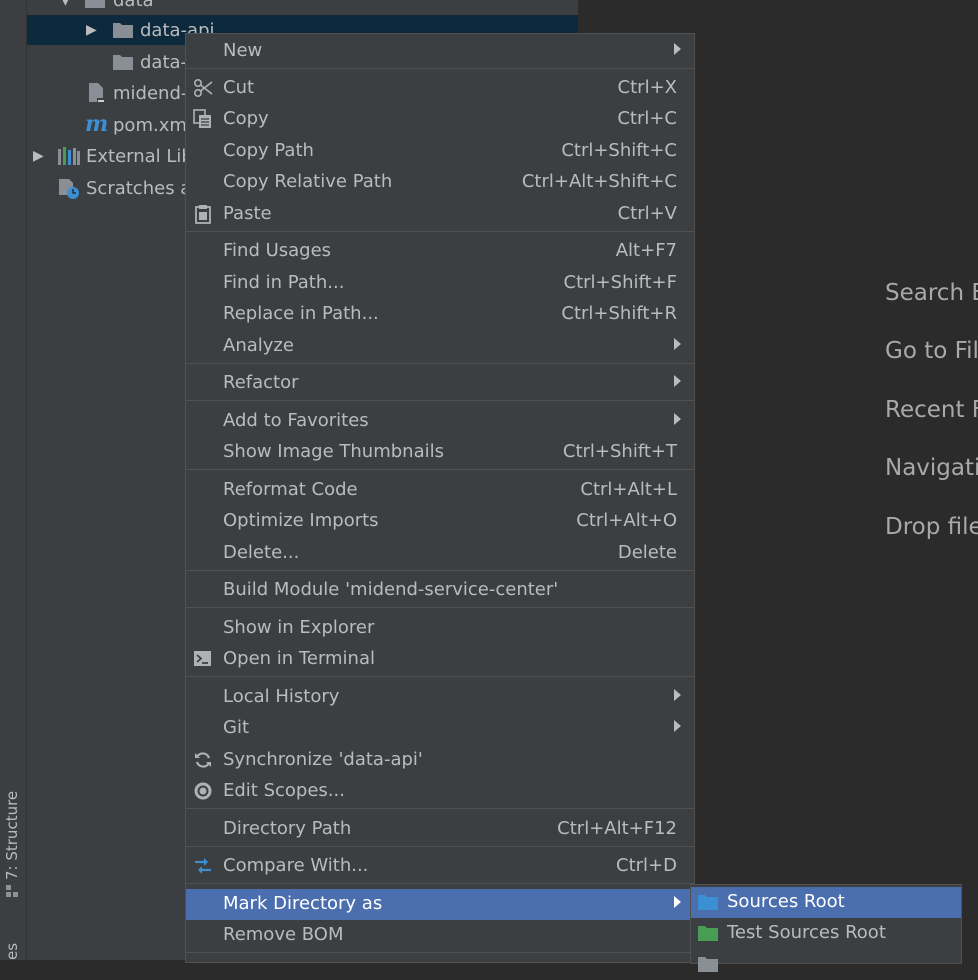  I want to click on menu-item-delete: Delete... Delete, so click(440, 553).